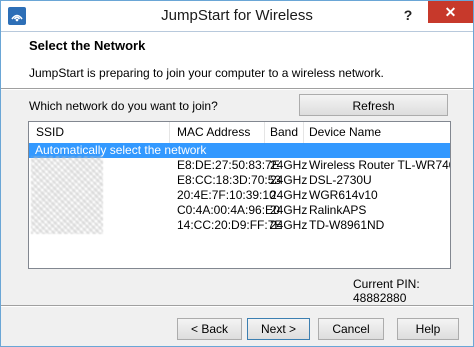  Describe the element at coordinates (87, 45) in the screenshot. I see `page-title: Select the Network` at that location.